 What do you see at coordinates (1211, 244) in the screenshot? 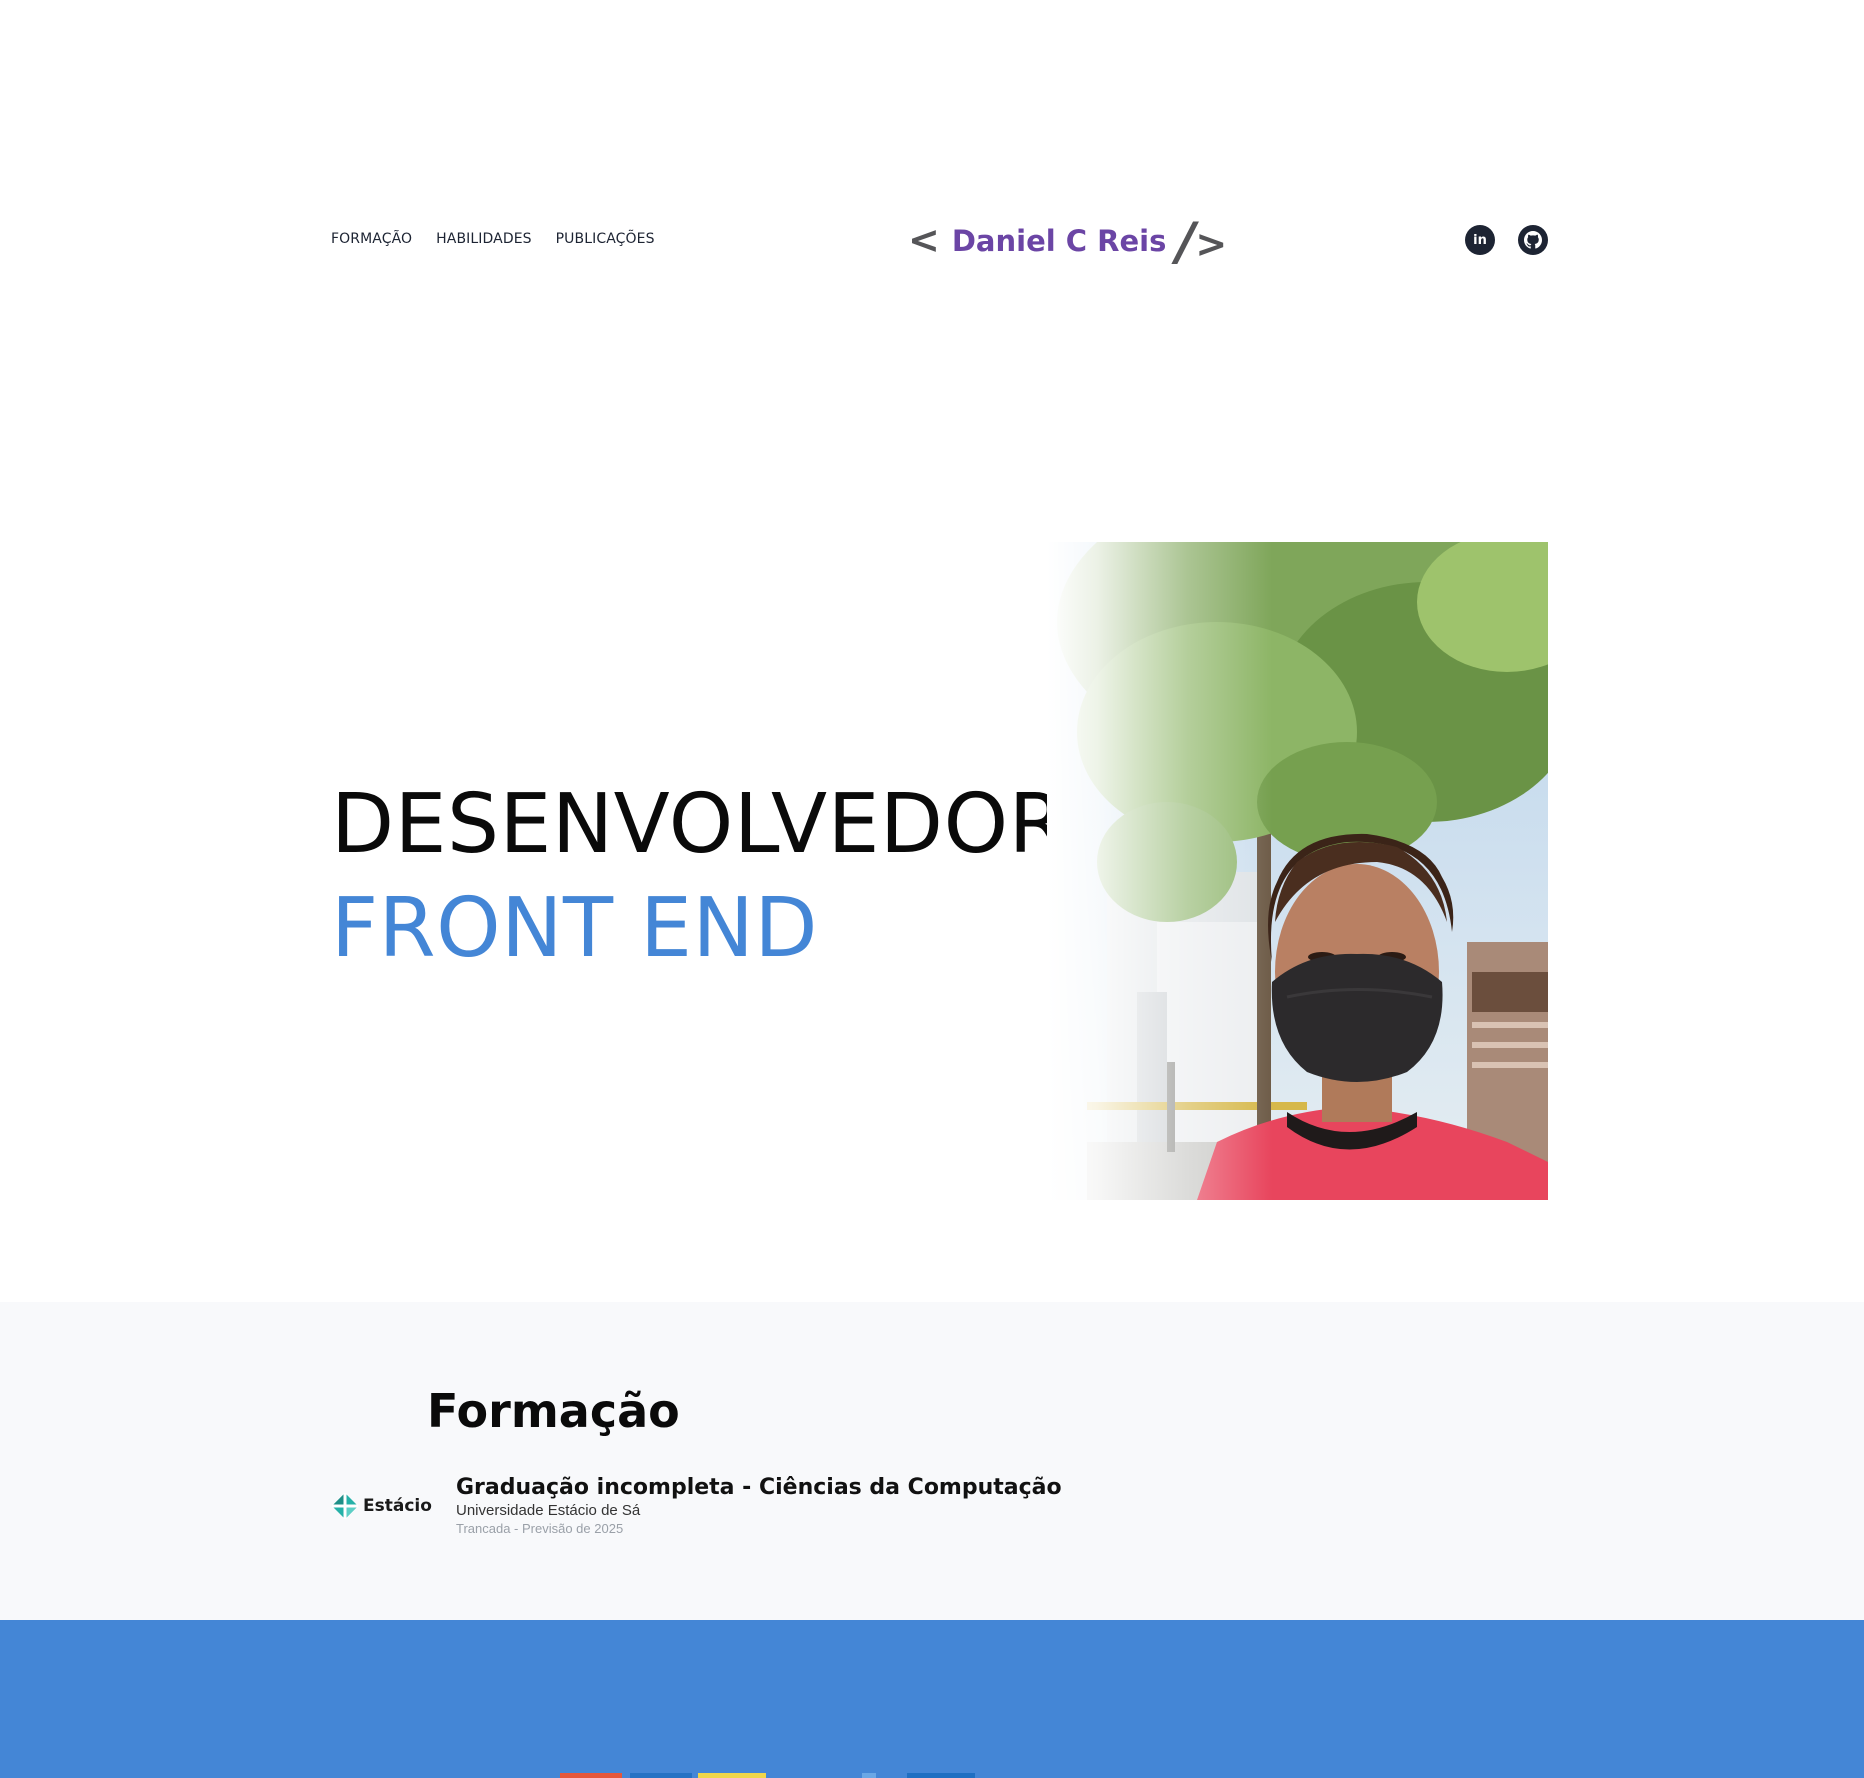
I see `logo-close-bracket: >` at bounding box center [1211, 244].